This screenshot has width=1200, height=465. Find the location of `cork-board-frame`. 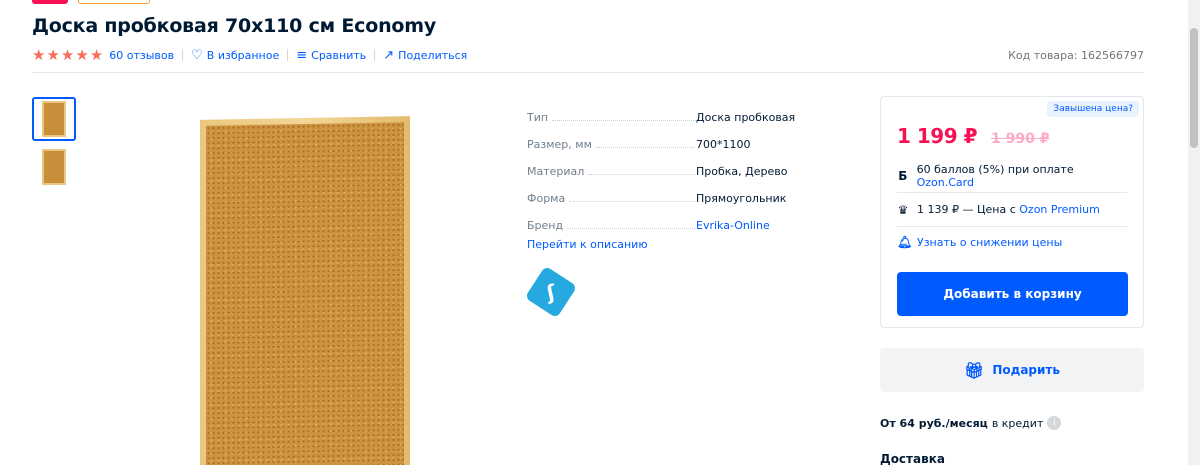

cork-board-frame is located at coordinates (305, 290).